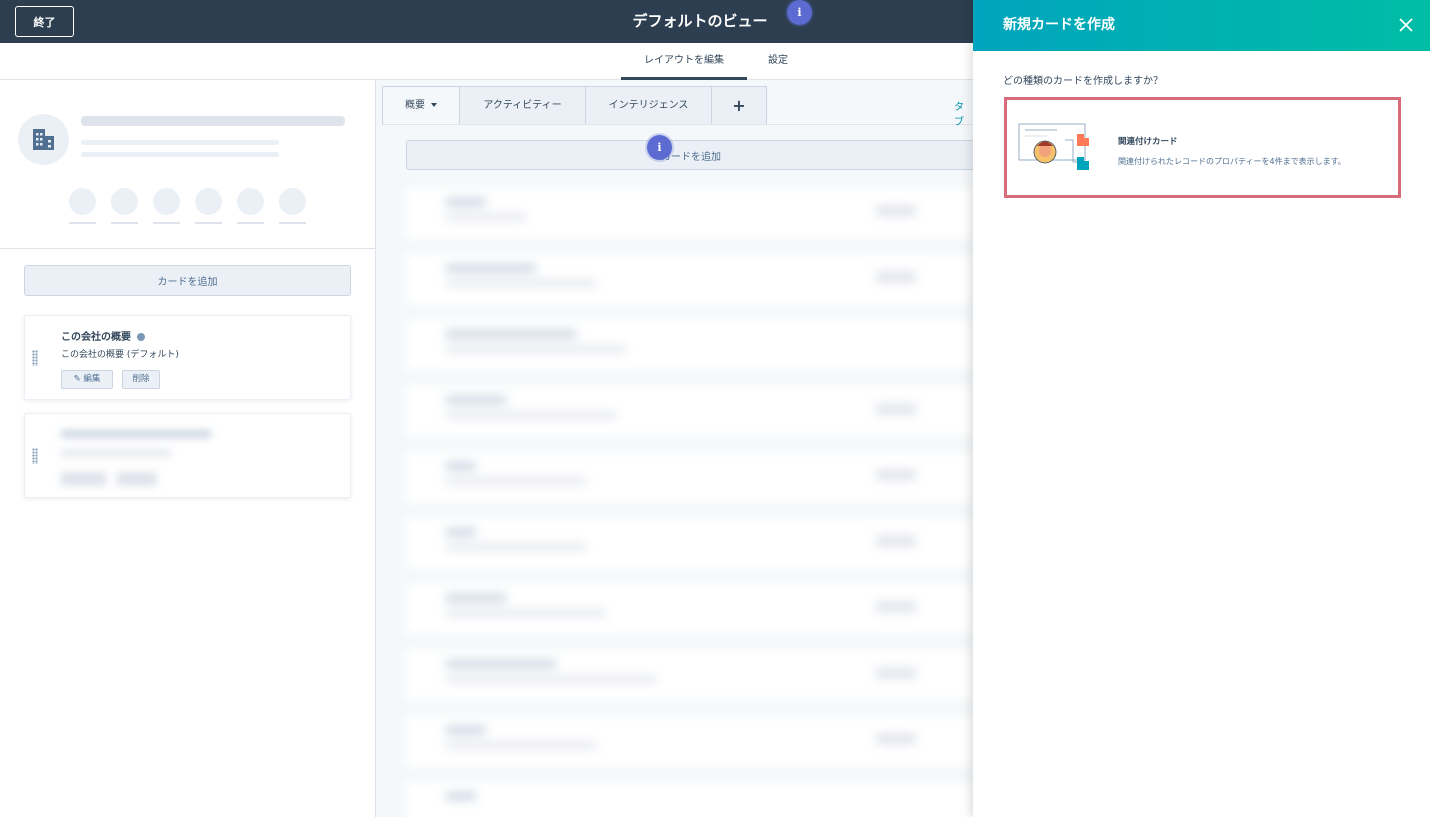 The height and width of the screenshot is (817, 1430). I want to click on left-add-card-button: カードを追加, so click(187, 280).